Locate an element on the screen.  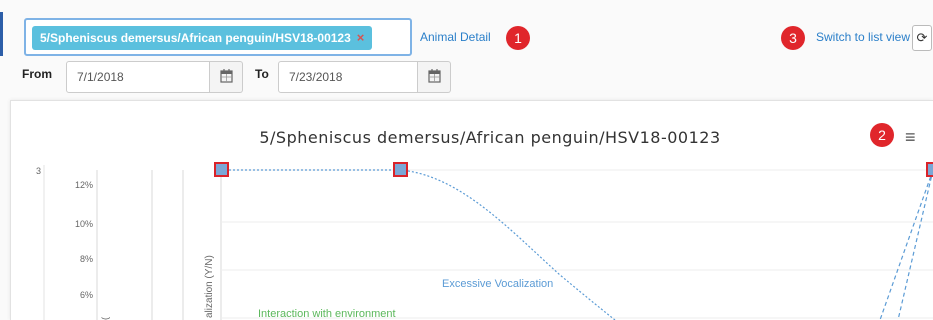
percent-tick: 10% is located at coordinates (84, 224).